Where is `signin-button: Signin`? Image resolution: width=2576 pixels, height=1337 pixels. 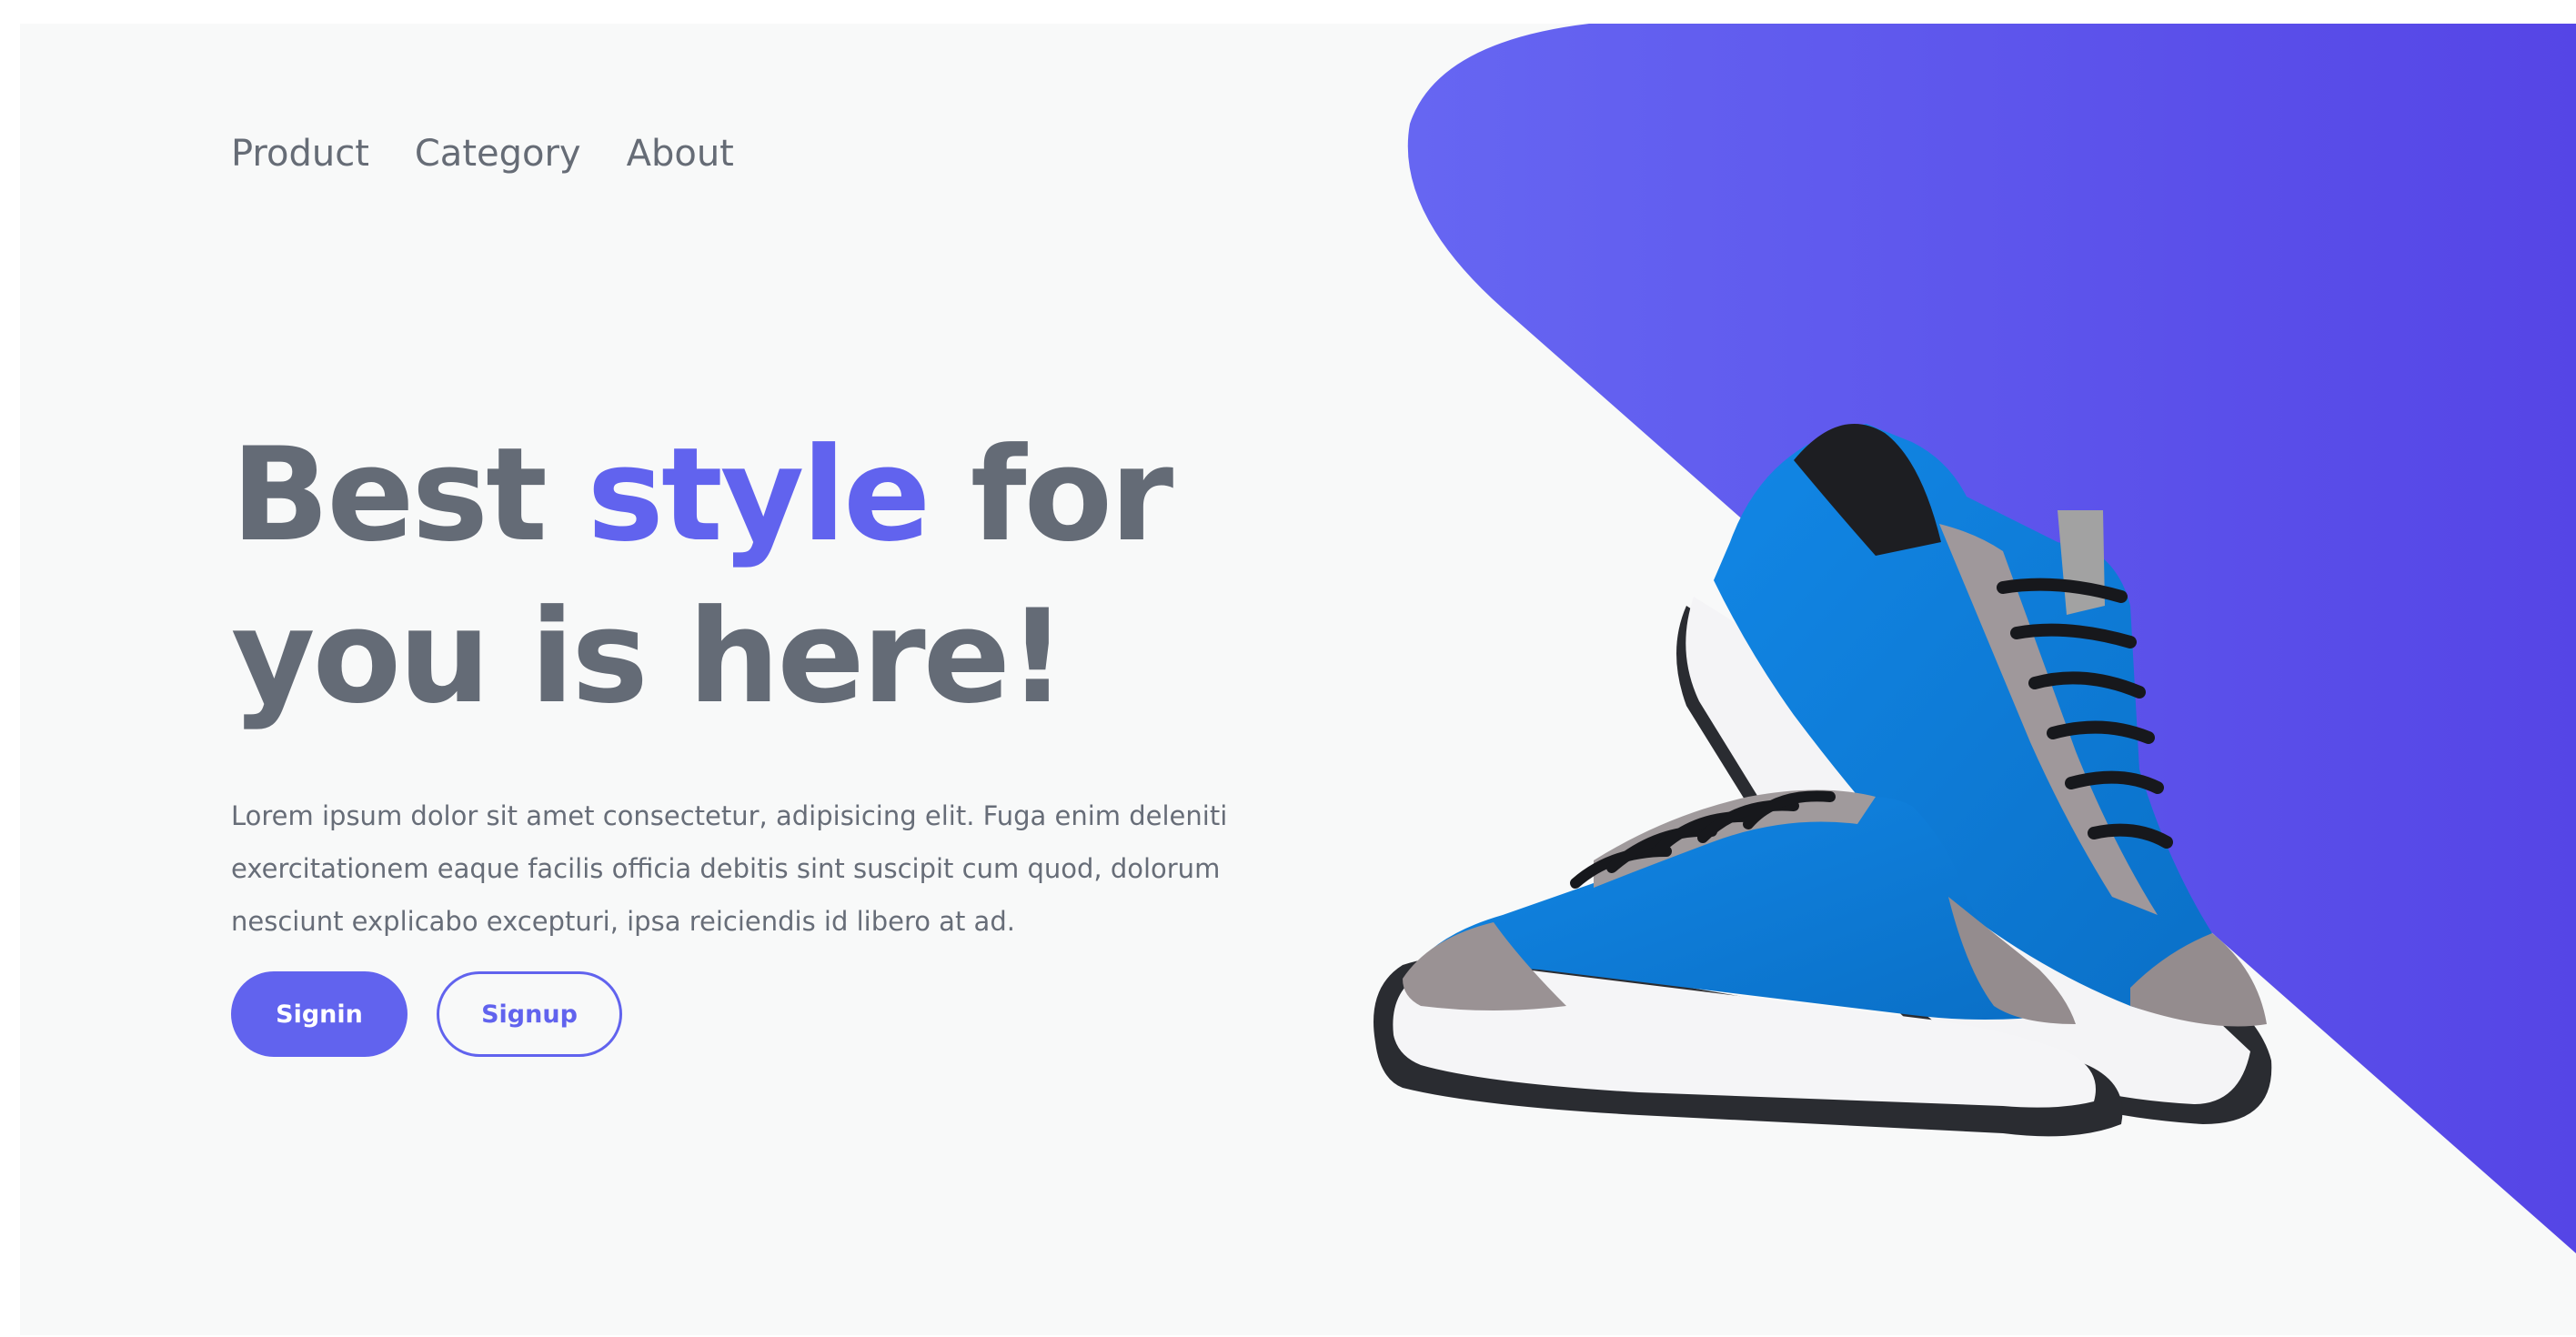 signin-button: Signin is located at coordinates (319, 1014).